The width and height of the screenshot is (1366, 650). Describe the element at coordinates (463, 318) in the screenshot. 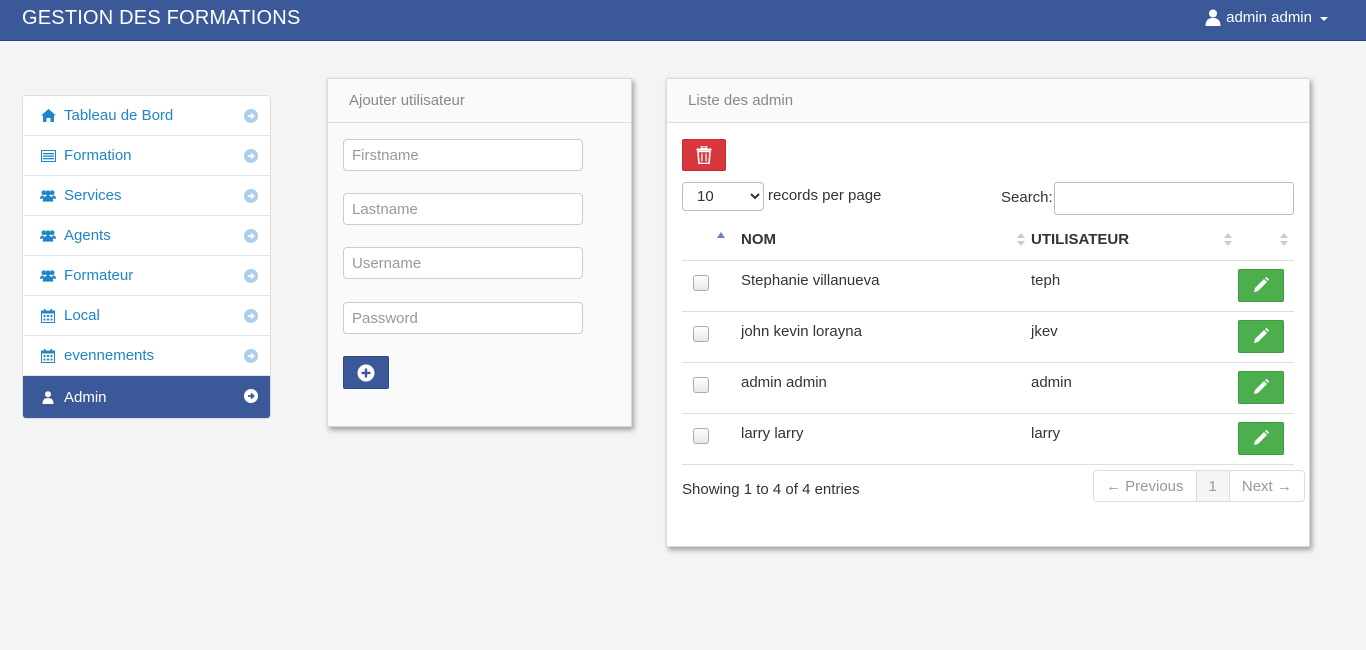

I see `password-input` at that location.